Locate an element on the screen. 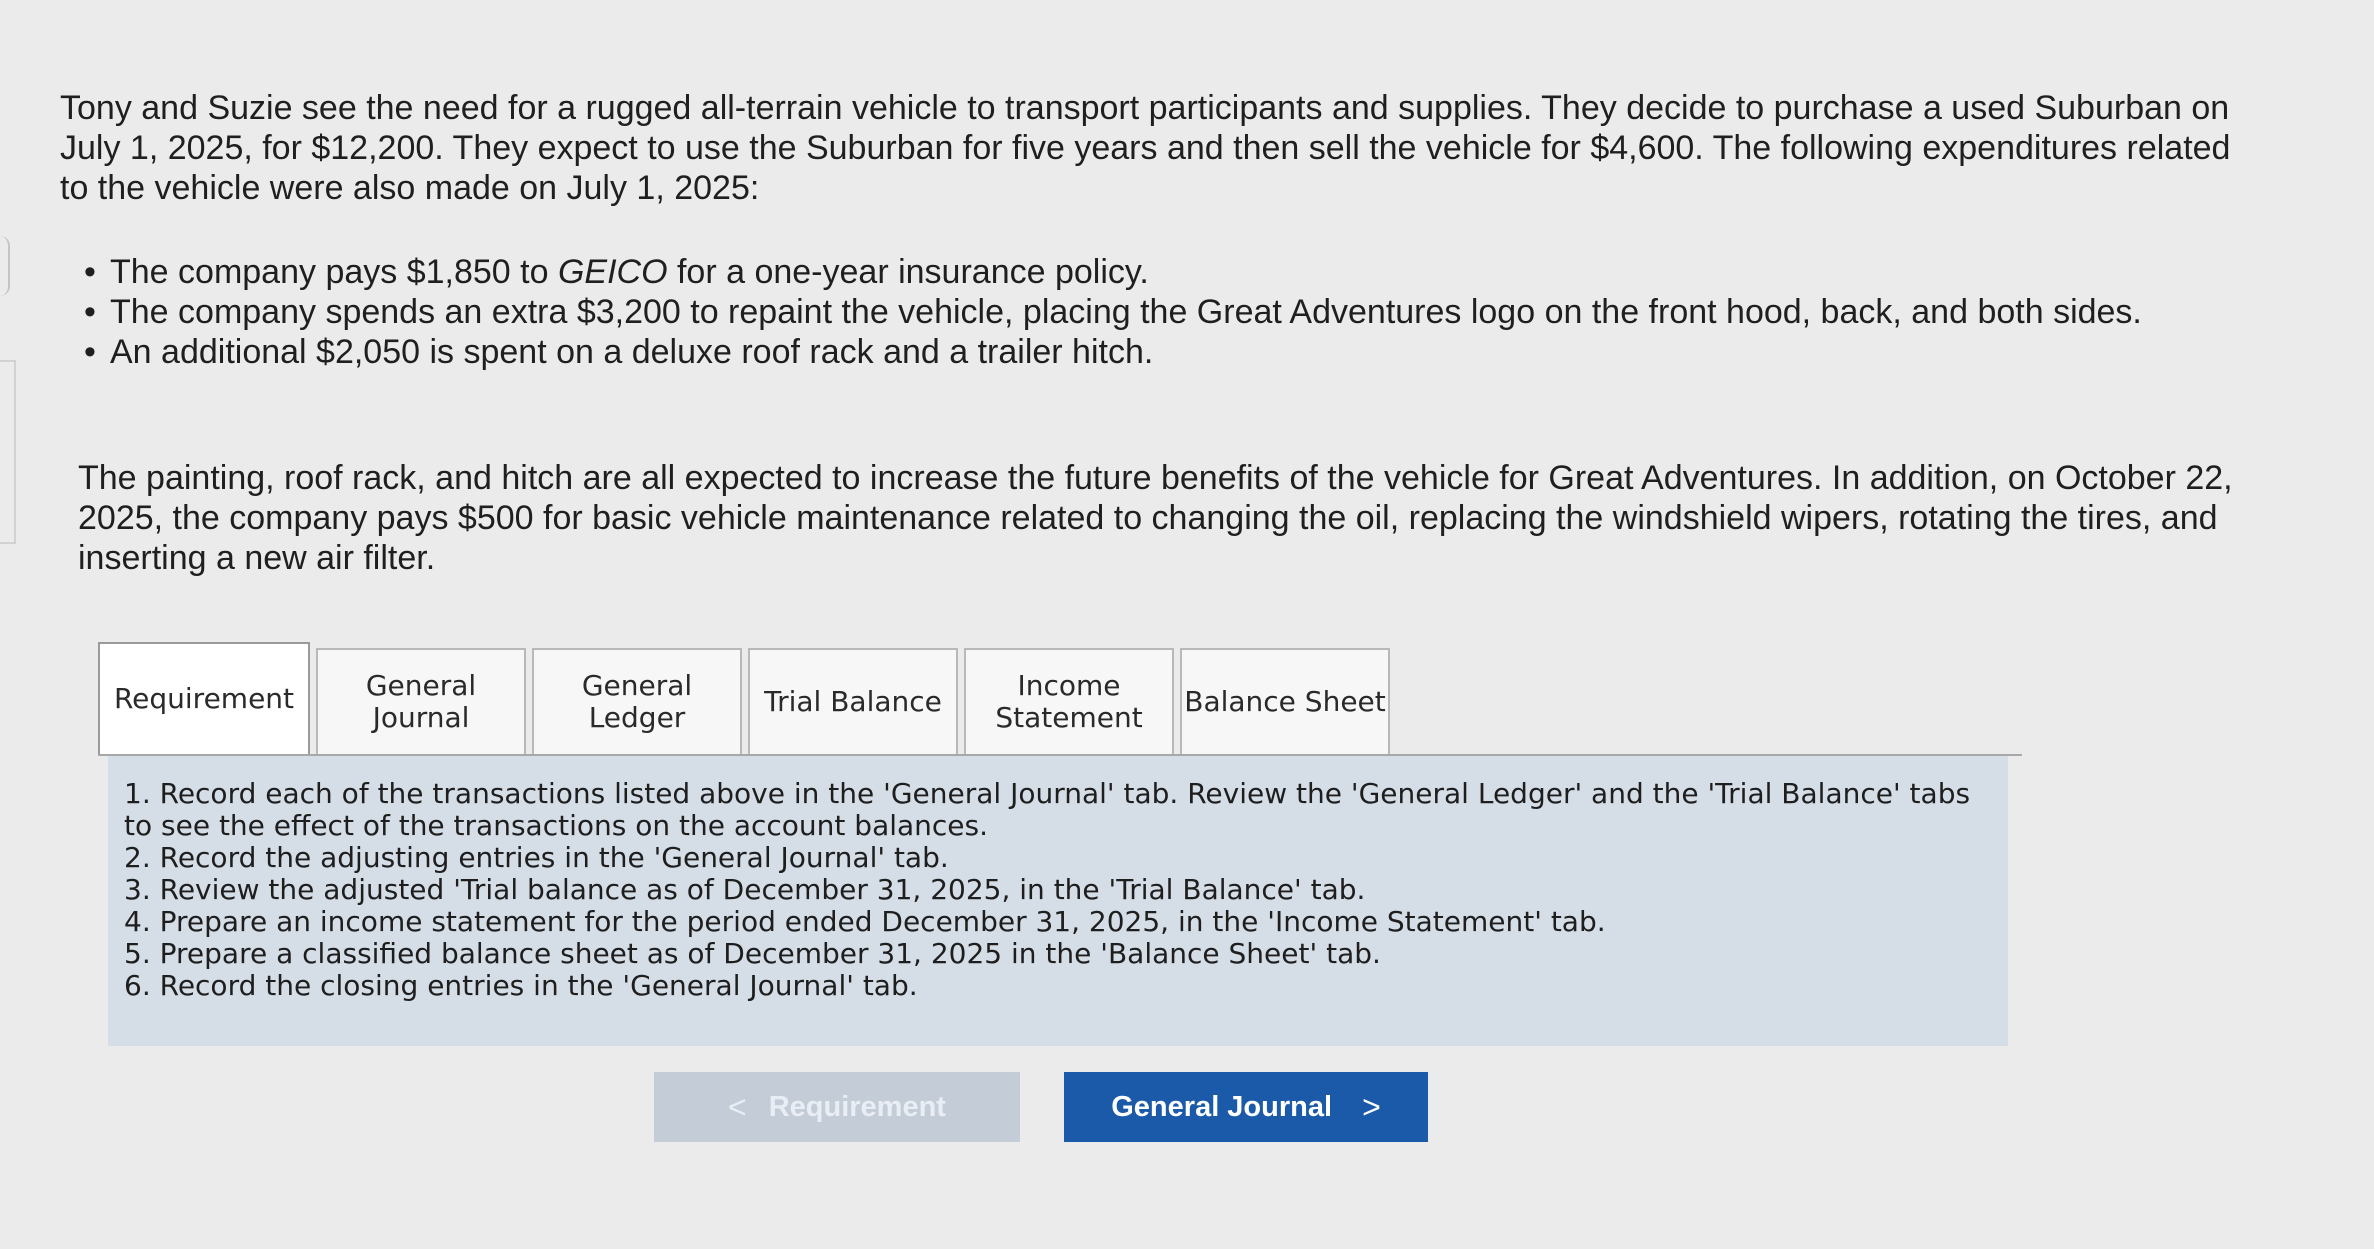 This screenshot has height=1249, width=2374. tab-general-ledger: General Ledger is located at coordinates (637, 701).